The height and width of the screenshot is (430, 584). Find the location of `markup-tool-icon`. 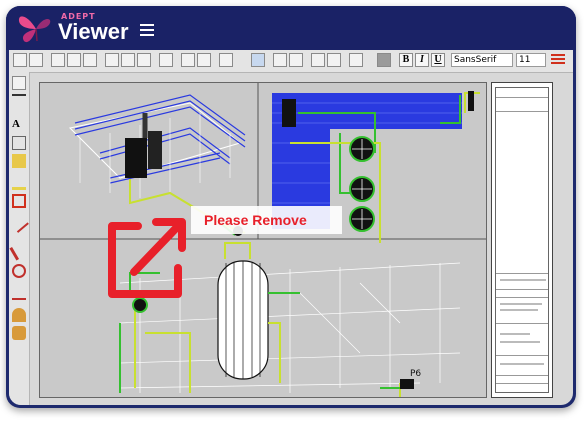

markup-tool-icon is located at coordinates (226, 60).